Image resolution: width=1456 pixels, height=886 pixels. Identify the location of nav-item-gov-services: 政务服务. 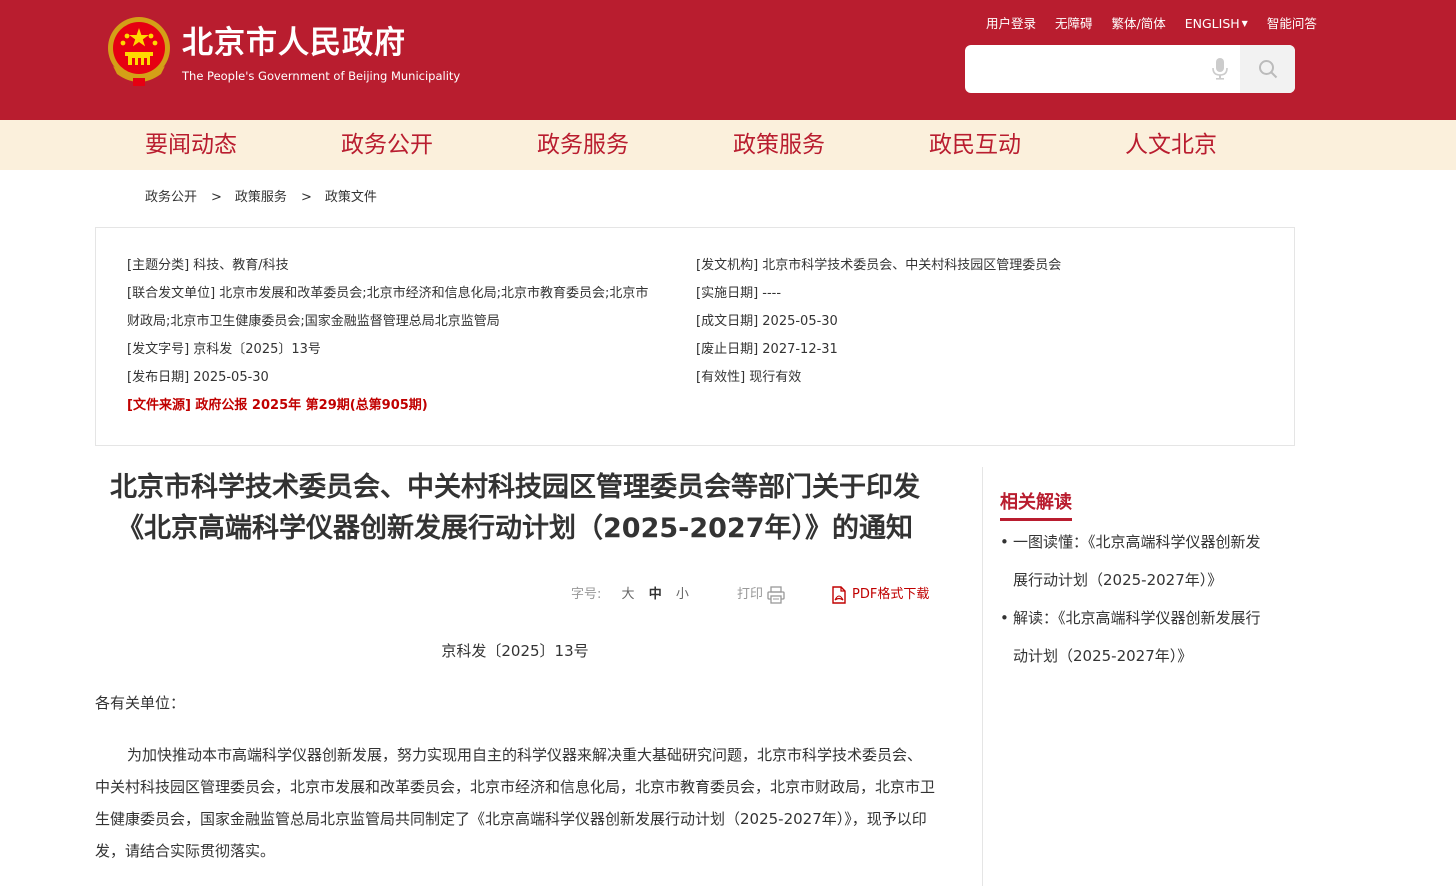
(583, 145).